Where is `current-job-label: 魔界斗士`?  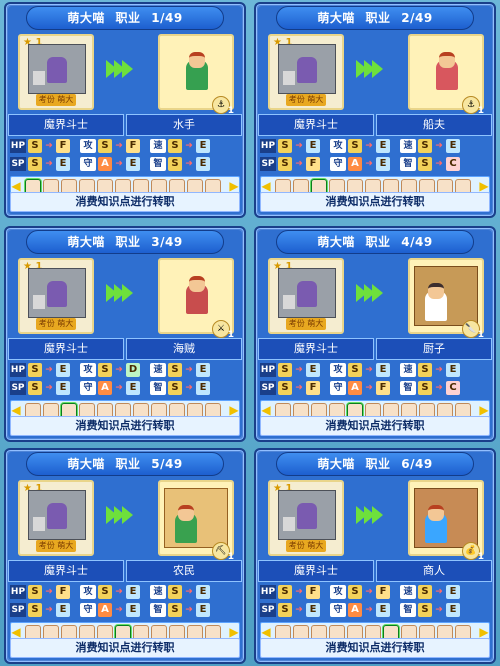
current-job-label: 魔界斗士 is located at coordinates (316, 571).